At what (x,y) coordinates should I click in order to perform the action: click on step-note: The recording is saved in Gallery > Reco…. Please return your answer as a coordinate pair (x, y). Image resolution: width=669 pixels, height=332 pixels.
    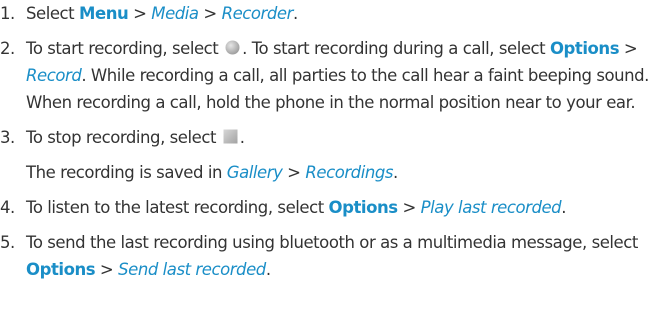
    Looking at the image, I should click on (347, 172).